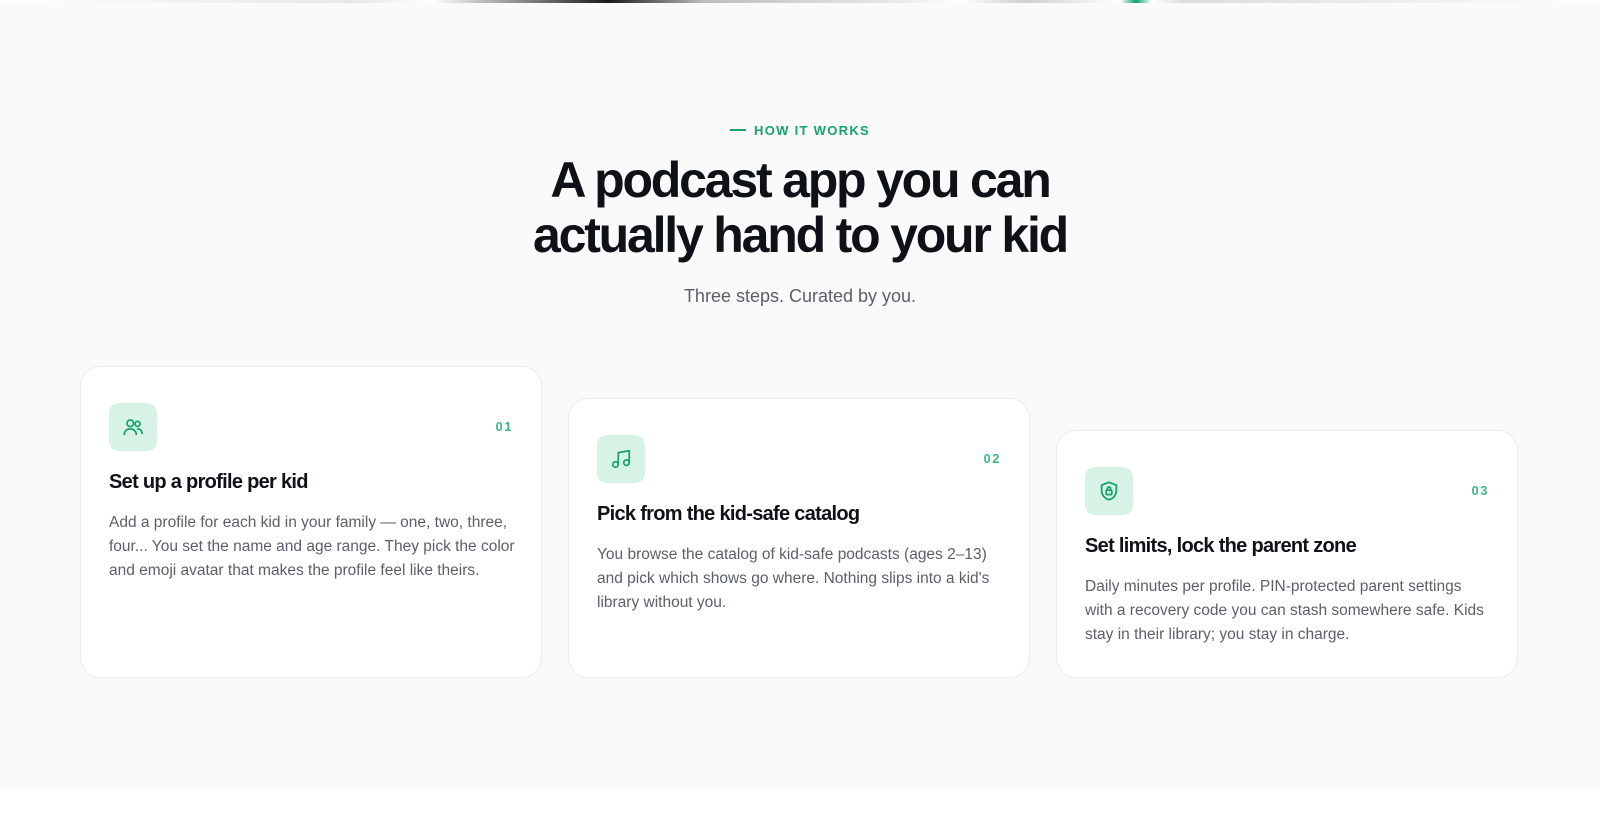  Describe the element at coordinates (208, 482) in the screenshot. I see `step-title: Set up a profile per kid` at that location.